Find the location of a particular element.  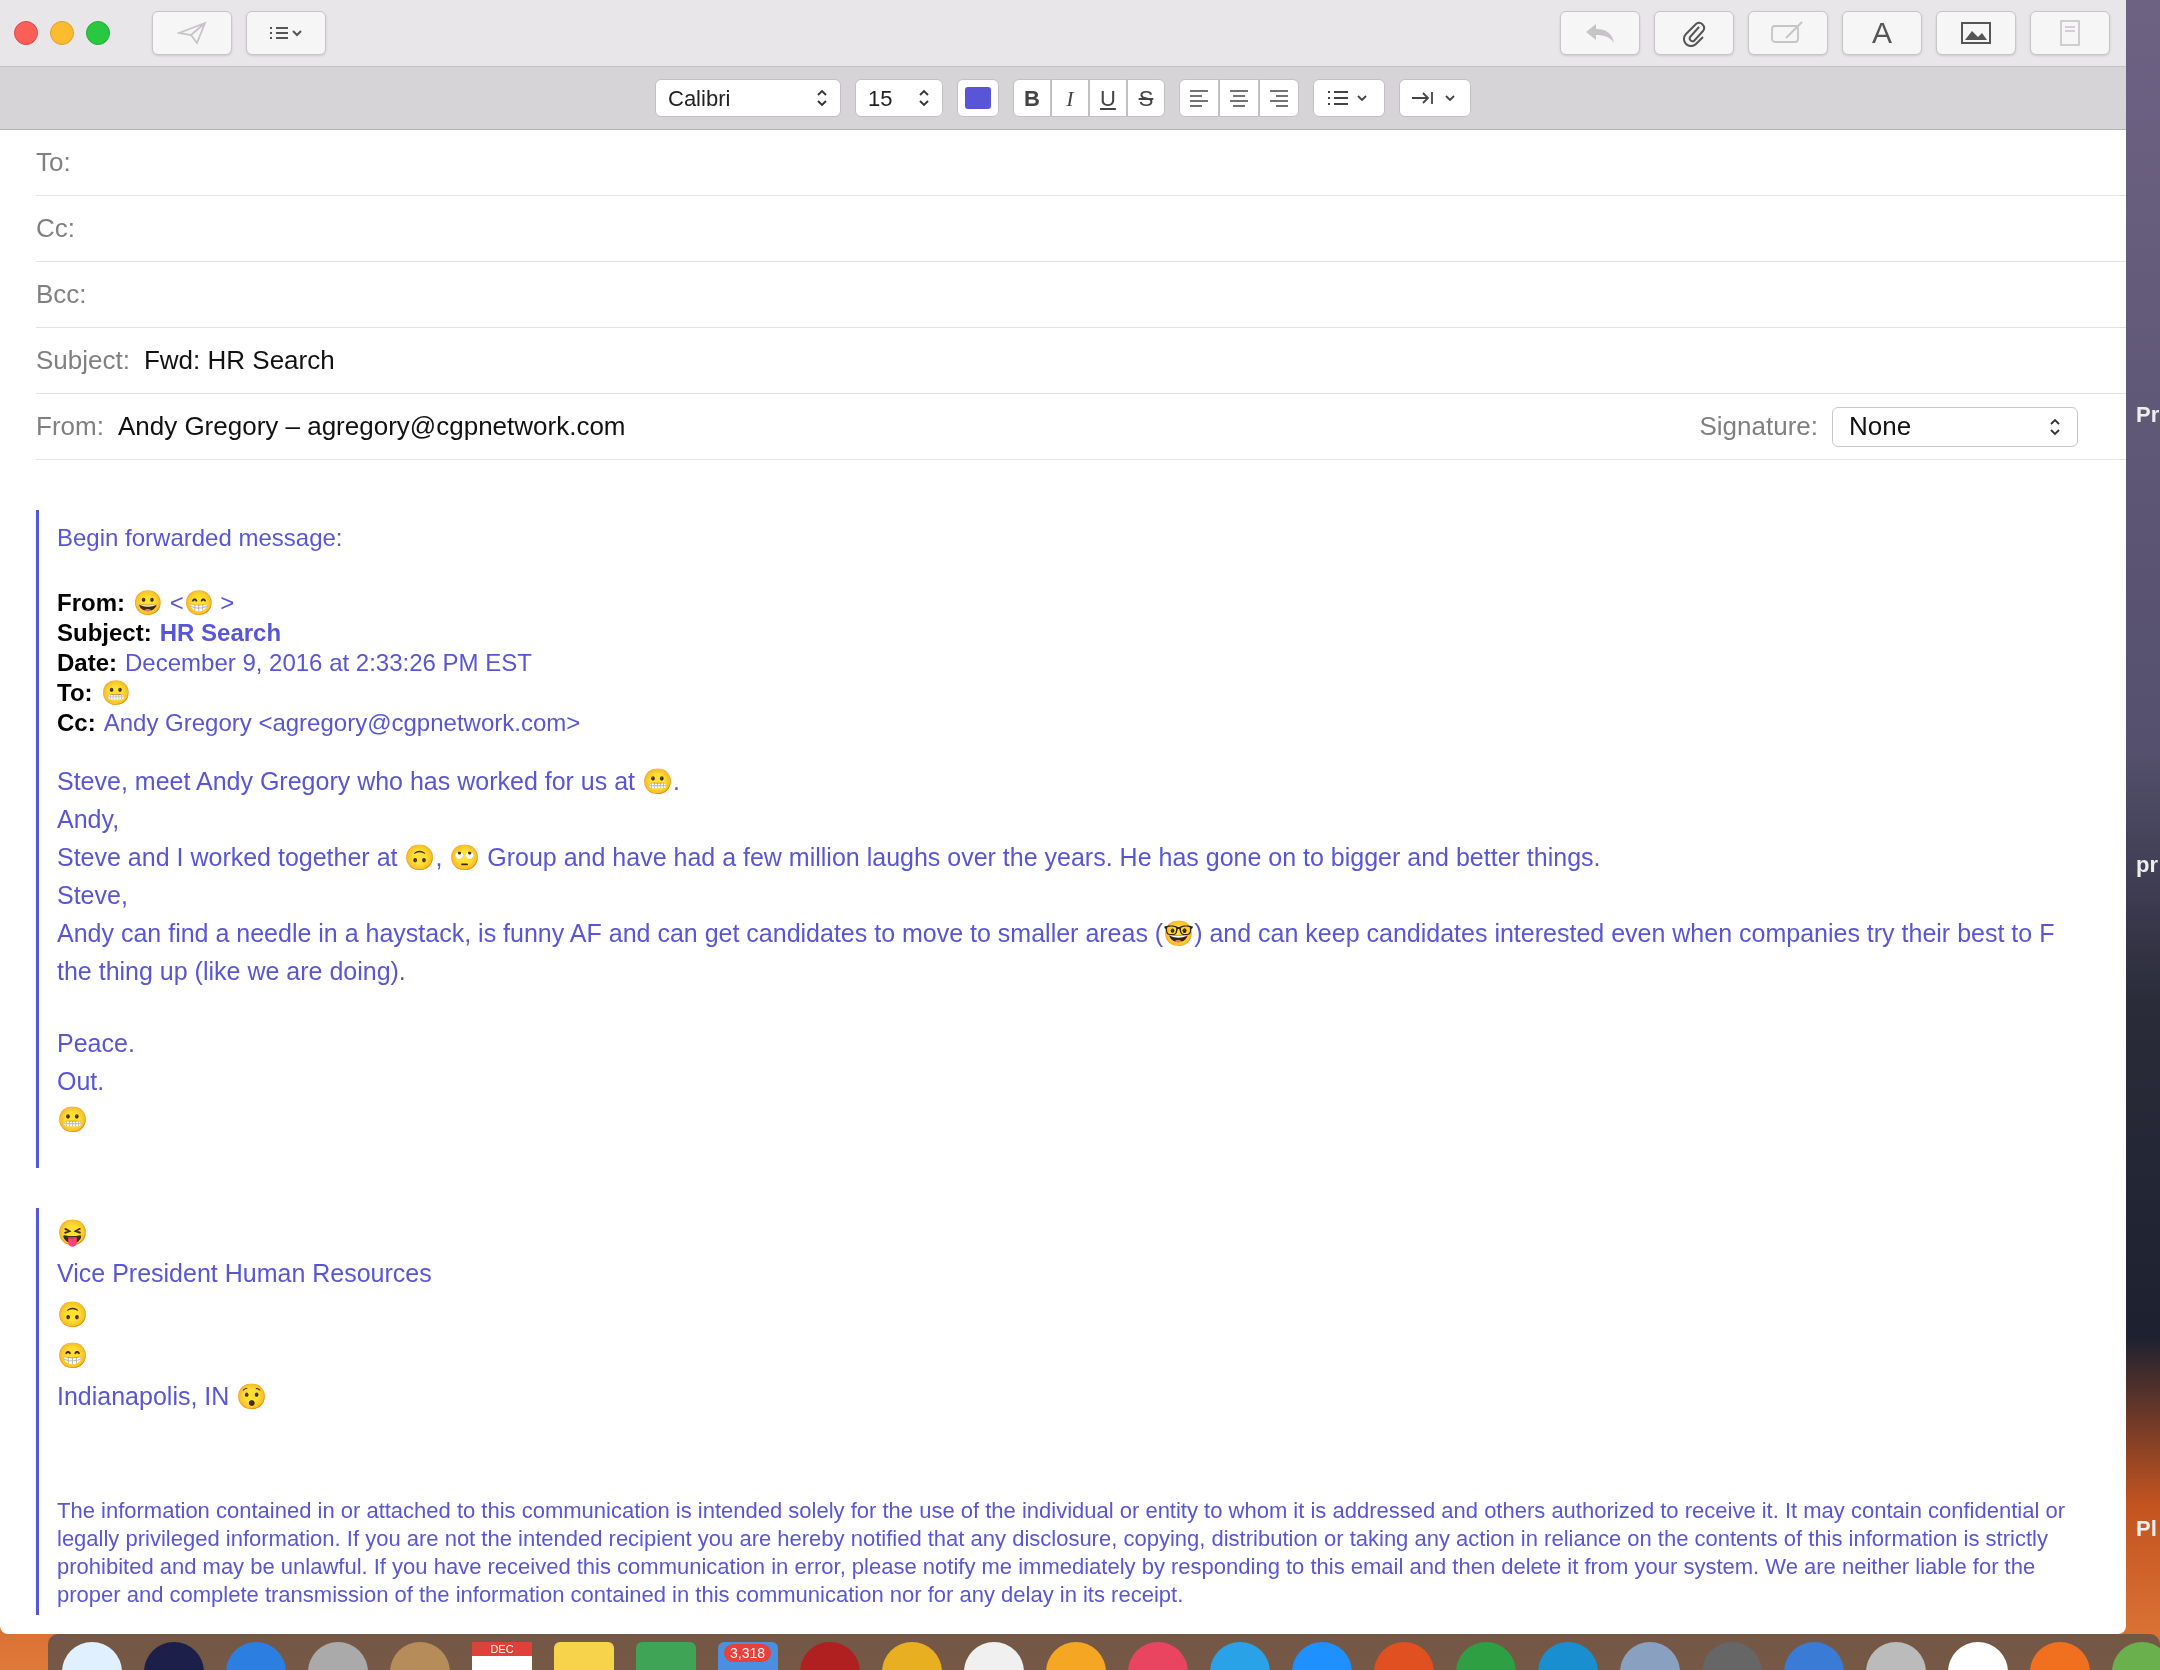

text-color-button is located at coordinates (978, 98).